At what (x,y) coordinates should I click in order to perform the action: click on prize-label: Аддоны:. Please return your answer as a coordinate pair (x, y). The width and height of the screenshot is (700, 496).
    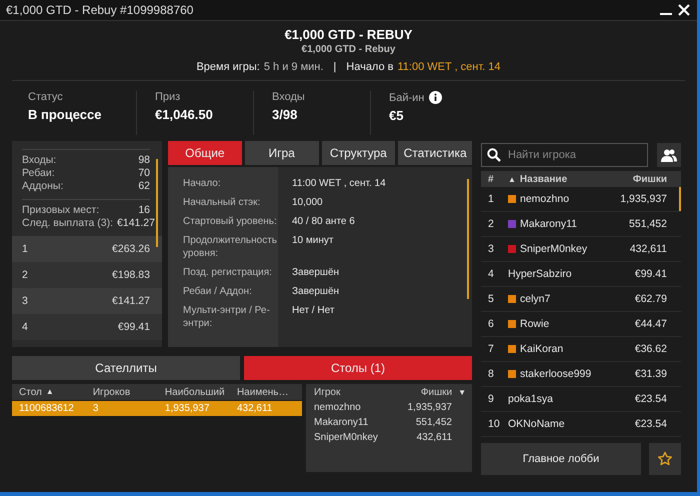
    Looking at the image, I should click on (43, 186).